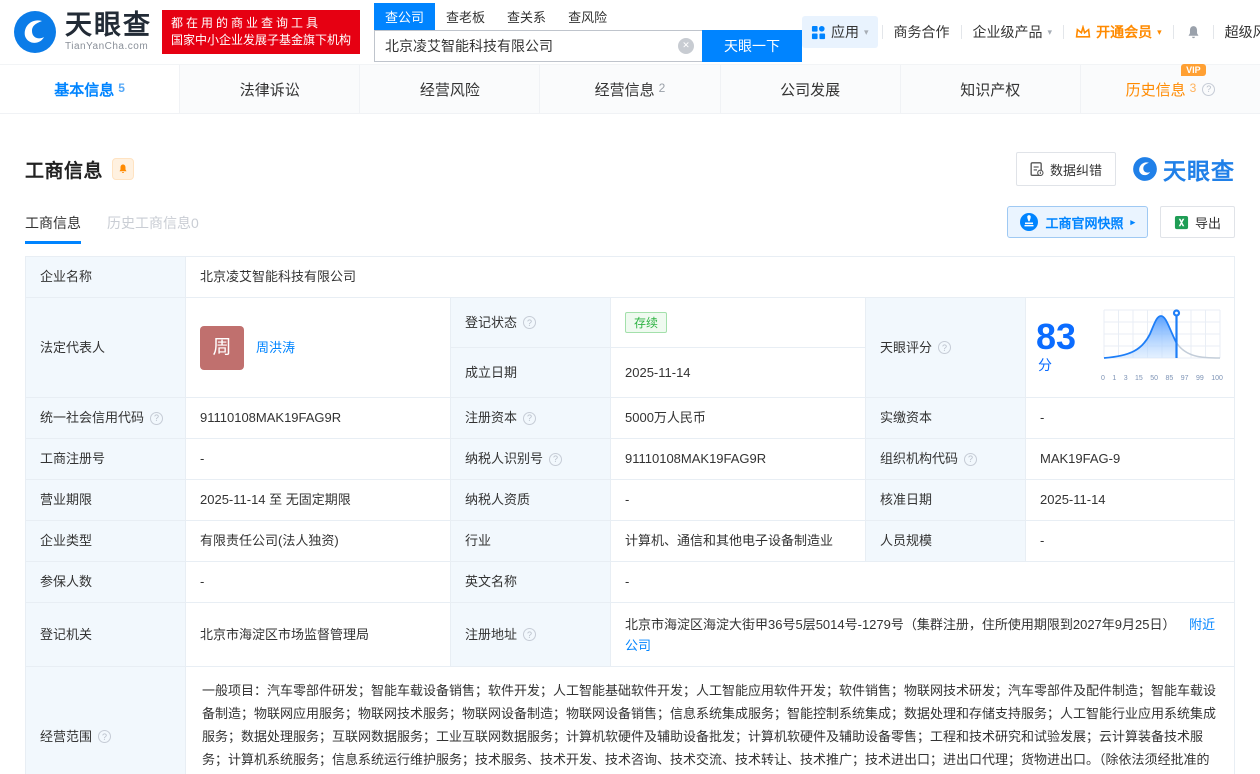 The image size is (1260, 774). Describe the element at coordinates (278, 276) in the screenshot. I see `company-name-value: 北京凌艾智能科技有限公司` at that location.